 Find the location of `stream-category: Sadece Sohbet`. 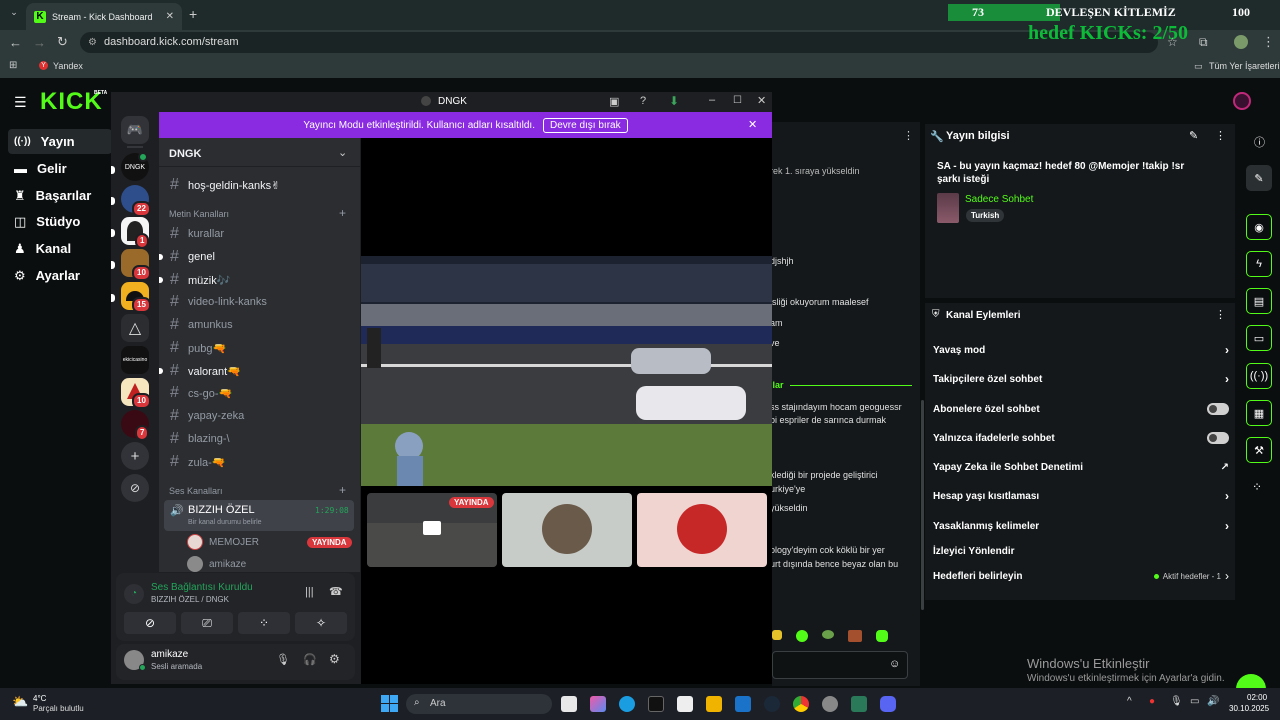

stream-category: Sadece Sohbet is located at coordinates (999, 199).